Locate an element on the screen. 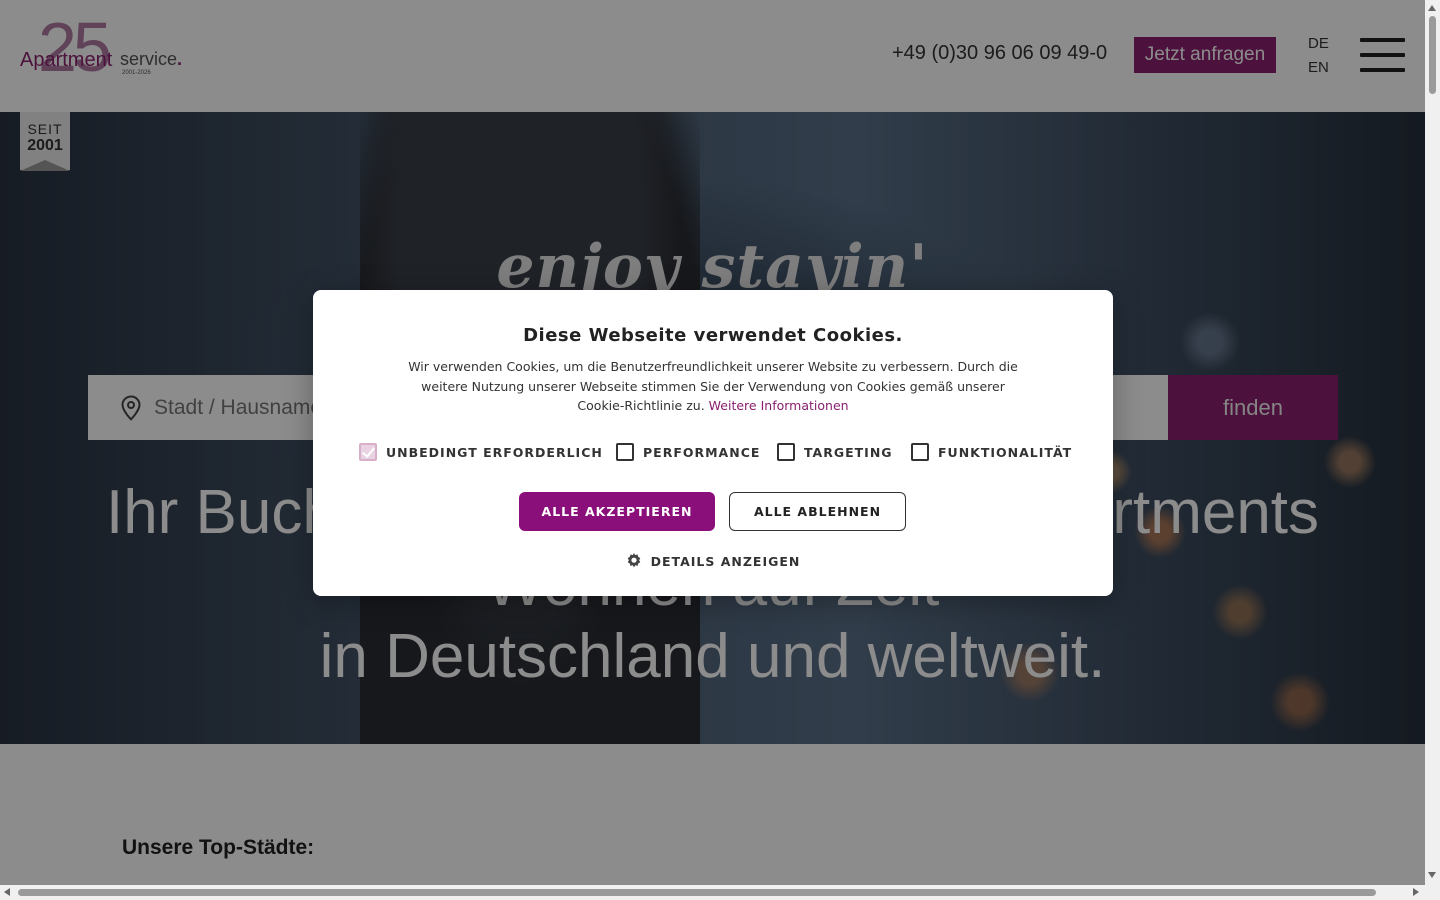 This screenshot has height=900, width=1440. vertical-scrollbar-thumb is located at coordinates (1432, 55).